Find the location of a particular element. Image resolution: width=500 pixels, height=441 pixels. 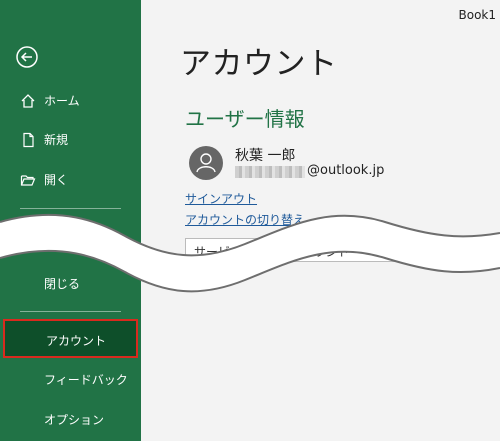

nav-feedback: フィードバック is located at coordinates (70, 380).